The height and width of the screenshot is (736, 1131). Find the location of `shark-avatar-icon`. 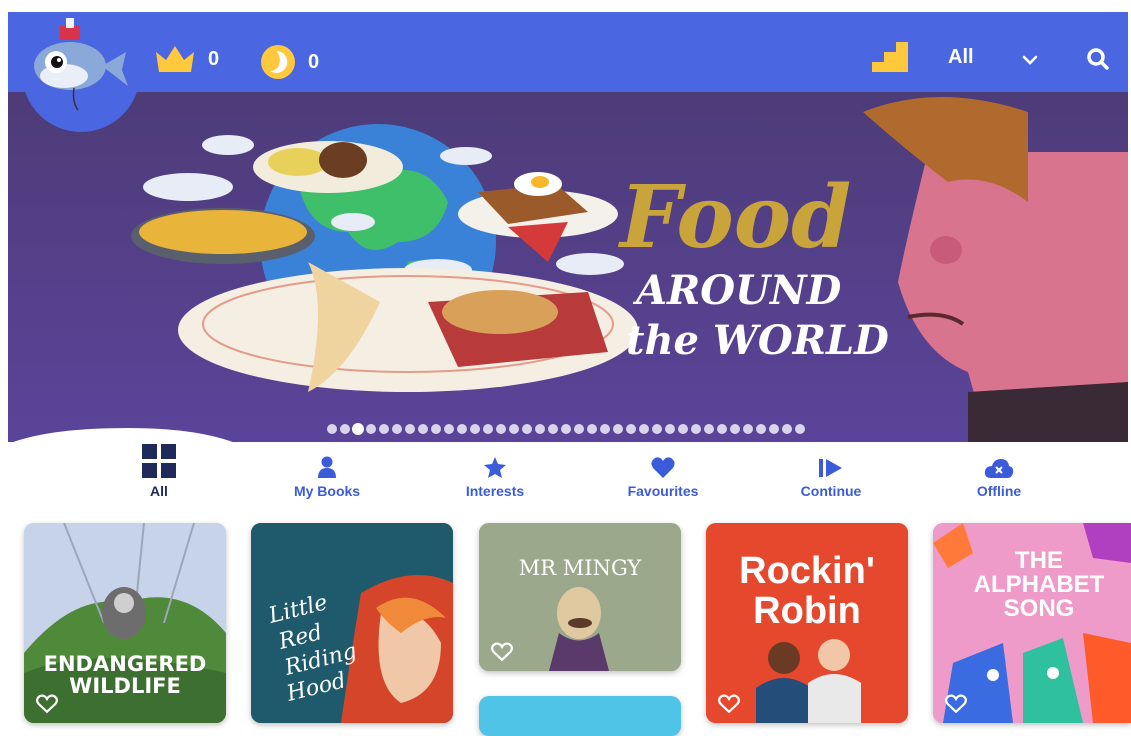

shark-avatar-icon is located at coordinates (81, 64).